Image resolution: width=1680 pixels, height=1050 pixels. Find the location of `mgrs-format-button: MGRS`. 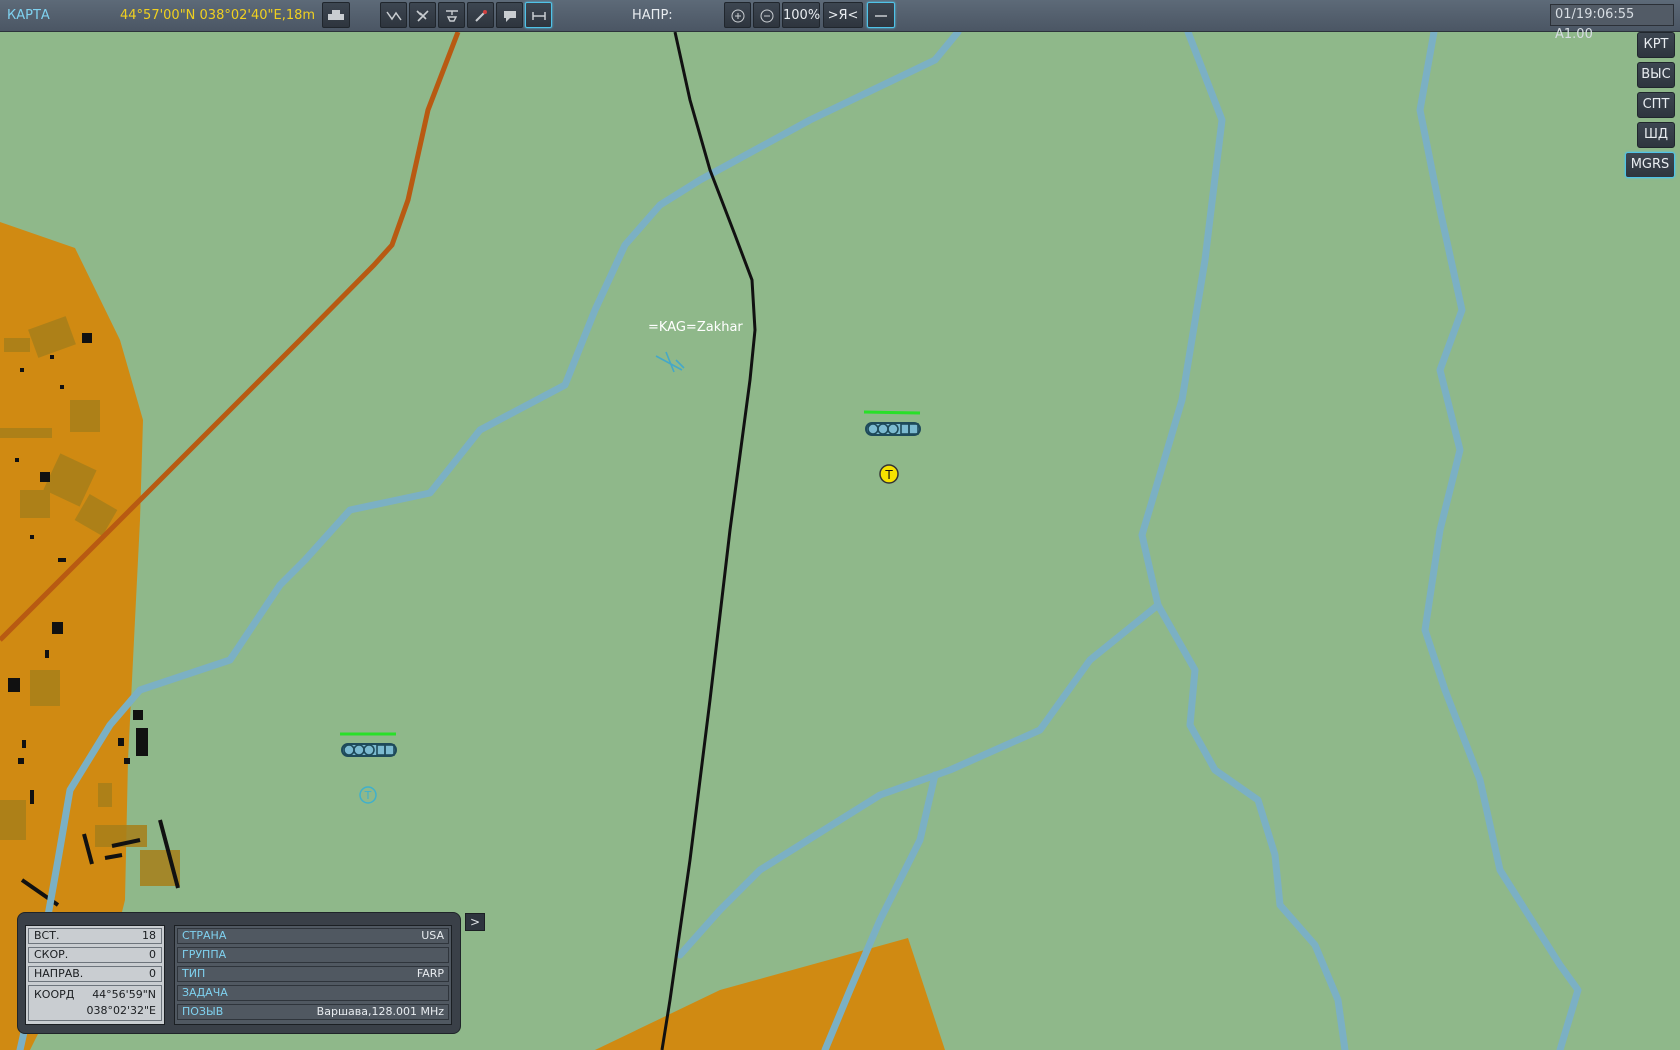

mgrs-format-button: MGRS is located at coordinates (1650, 165).